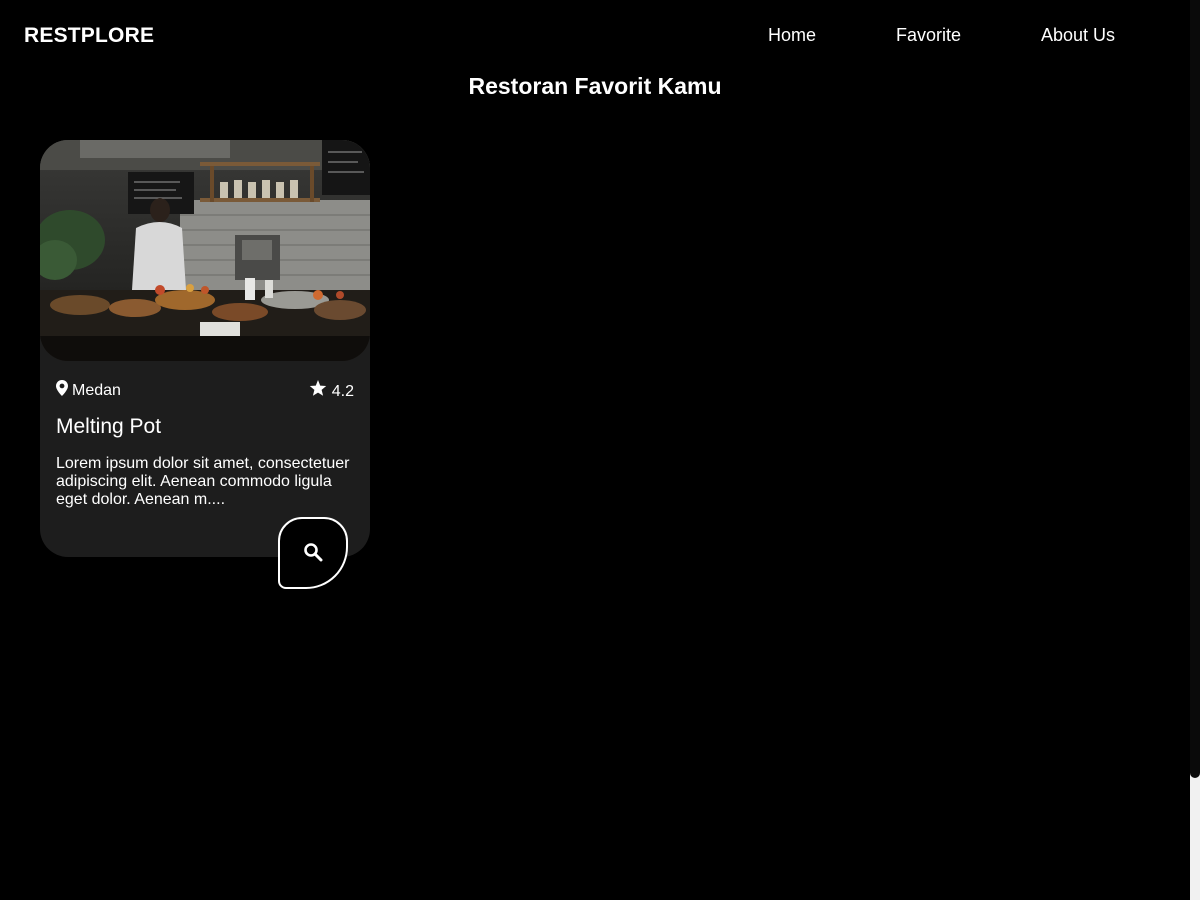  Describe the element at coordinates (928, 35) in the screenshot. I see `nav-link-favorite: Favorite` at that location.